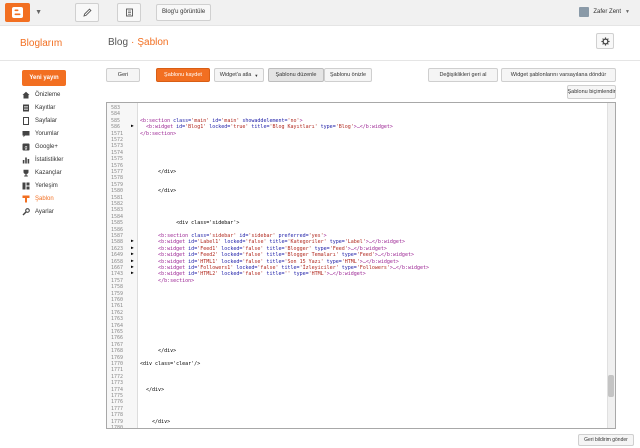  What do you see at coordinates (45, 108) in the screenshot?
I see `sidebar-item-label: Kayıtlar` at bounding box center [45, 108].